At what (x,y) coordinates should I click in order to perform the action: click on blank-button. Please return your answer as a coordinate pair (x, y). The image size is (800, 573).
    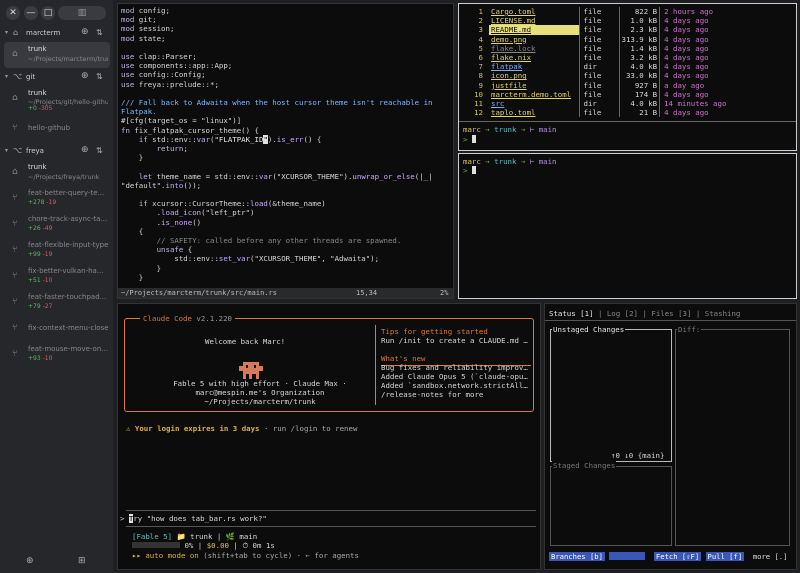
    Looking at the image, I should click on (627, 556).